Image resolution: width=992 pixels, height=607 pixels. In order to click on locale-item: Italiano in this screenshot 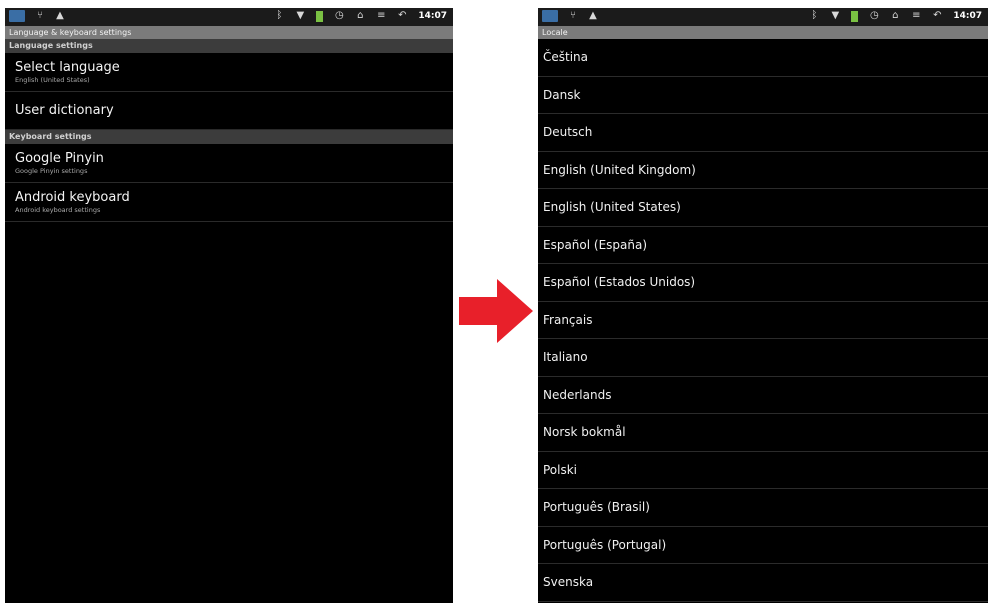, I will do `click(763, 358)`.